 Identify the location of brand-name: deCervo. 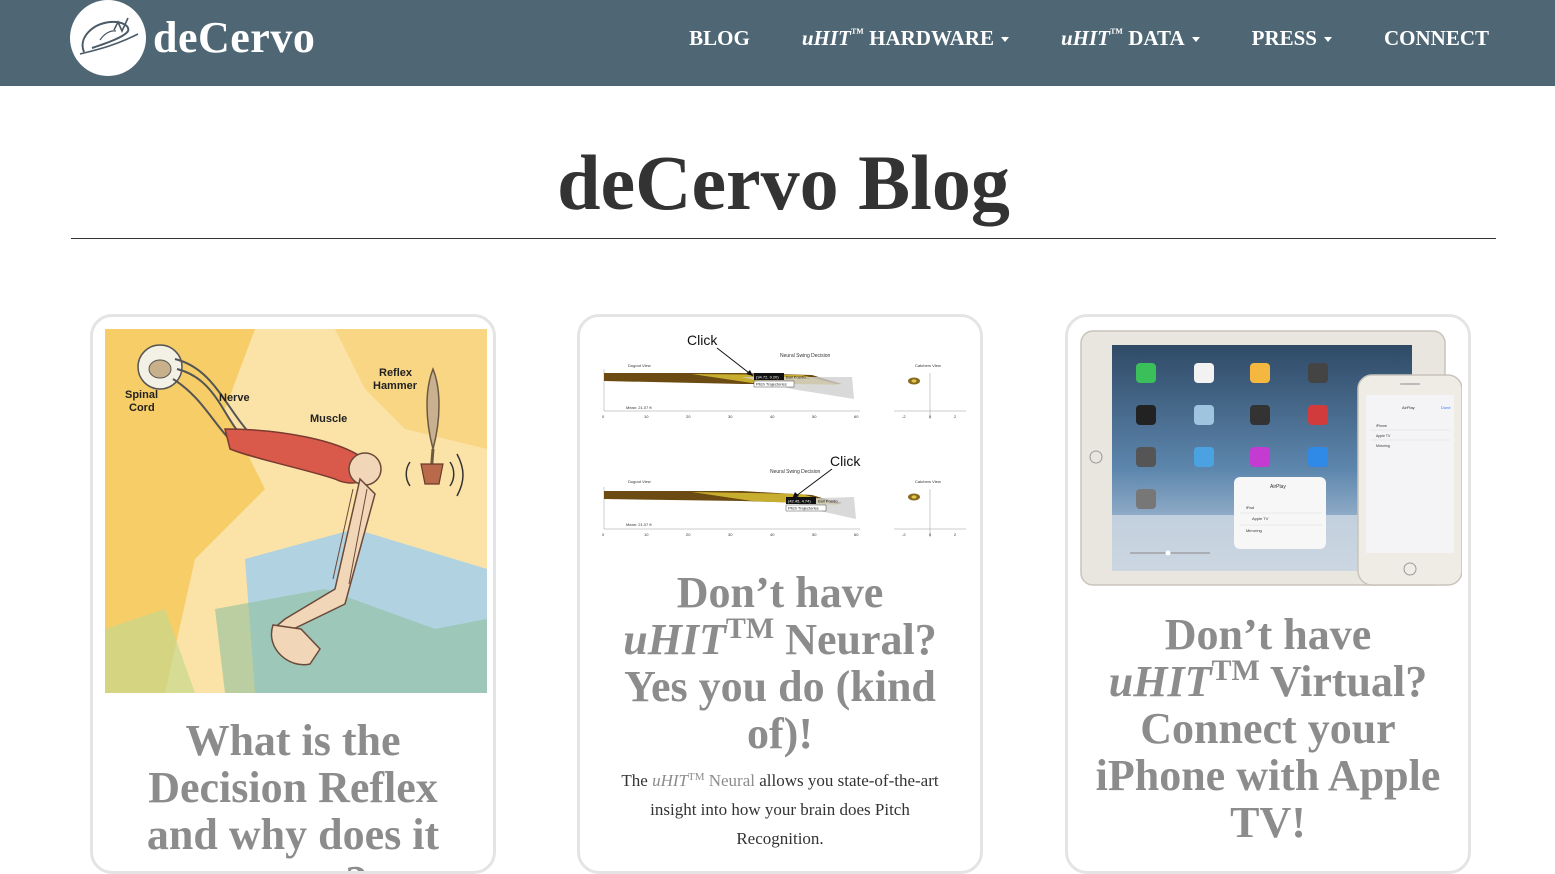
(234, 37).